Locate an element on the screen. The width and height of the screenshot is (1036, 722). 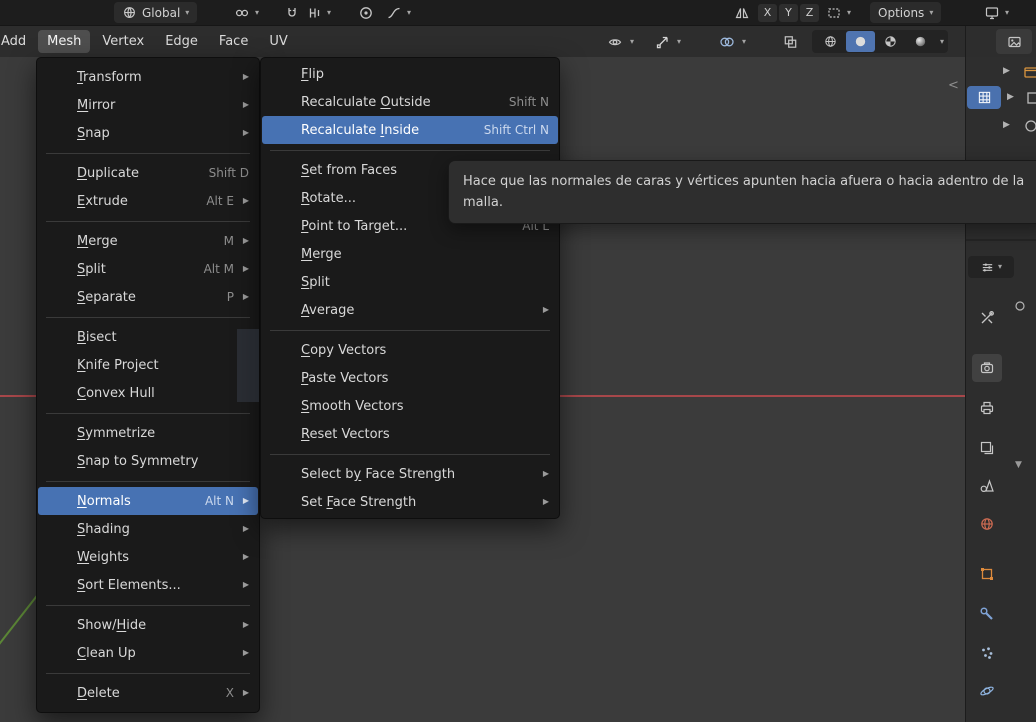
sidebar-toggle-arrow: < is located at coordinates (953, 85).